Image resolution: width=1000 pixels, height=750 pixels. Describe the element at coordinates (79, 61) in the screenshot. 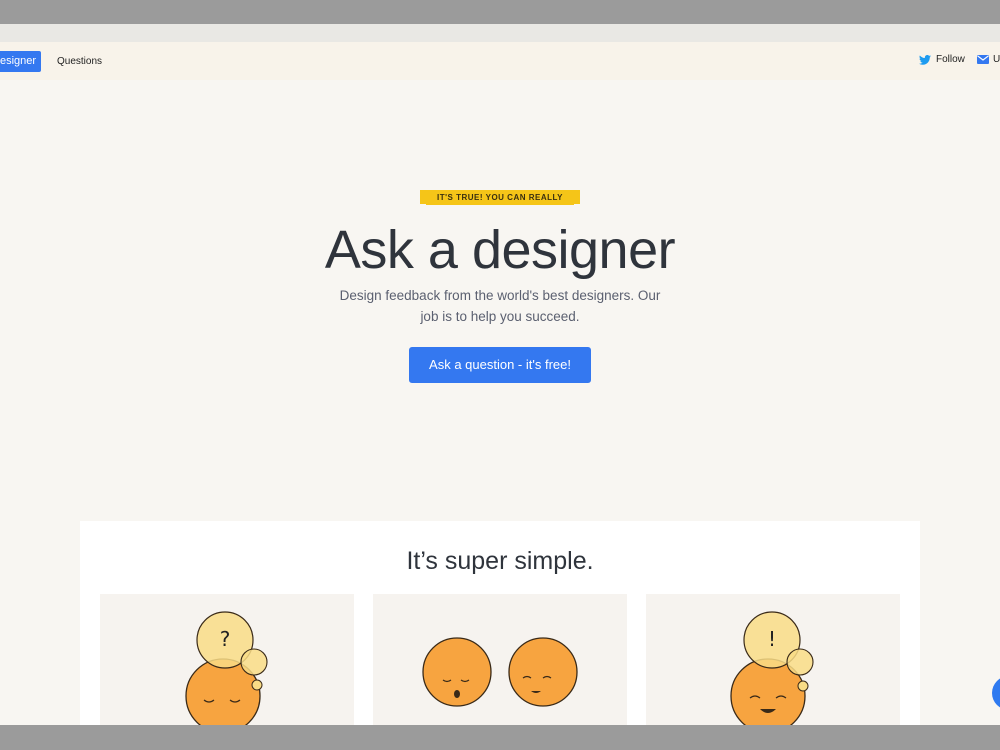

I see `nav-questions-link: Questions` at that location.